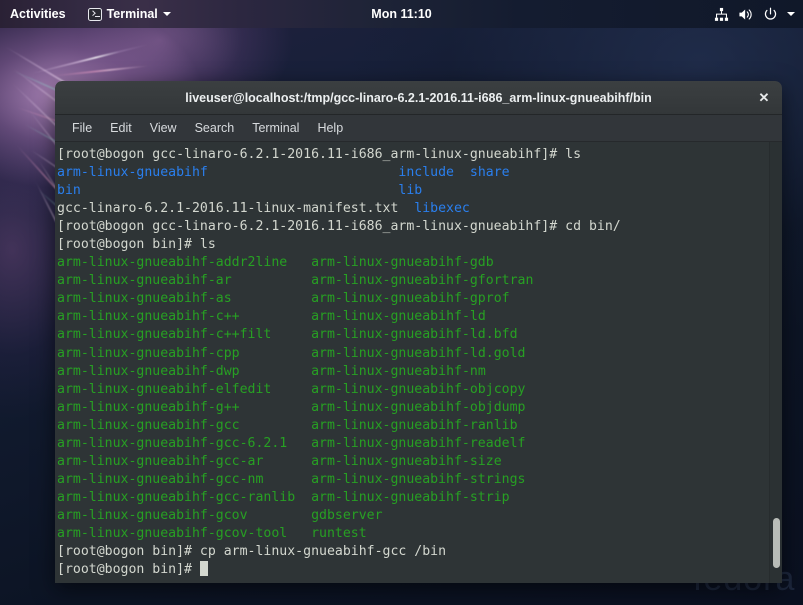 The image size is (803, 605). What do you see at coordinates (69, 191) in the screenshot?
I see `terminal-text: bin` at bounding box center [69, 191].